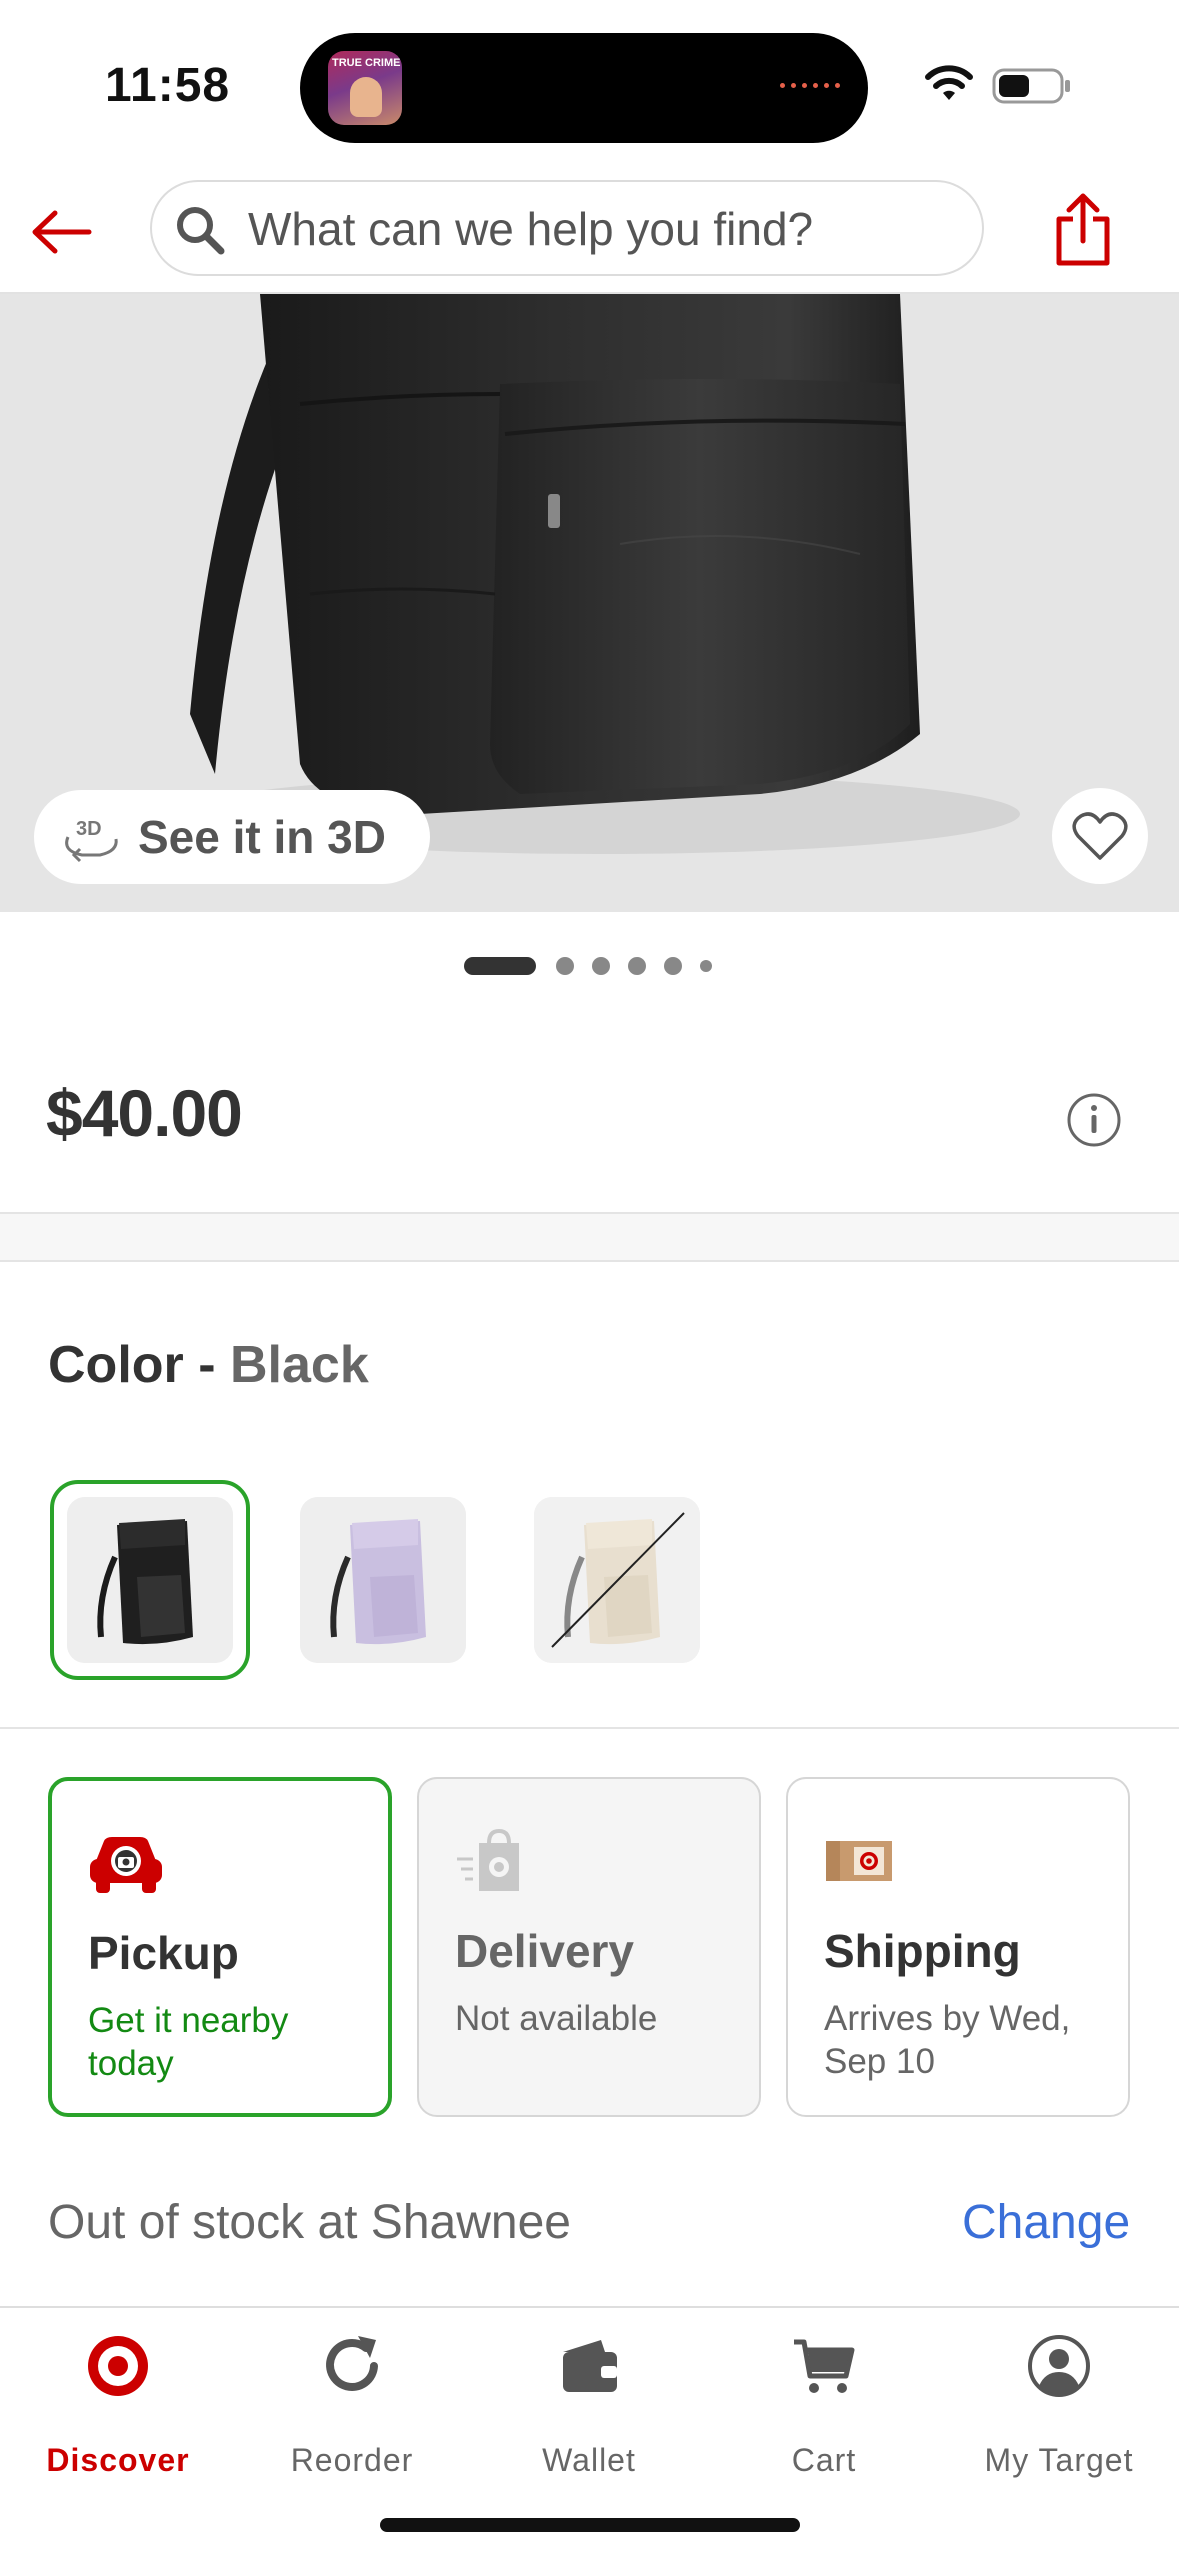 Image resolution: width=1179 pixels, height=2556 pixels. What do you see at coordinates (590, 2525) in the screenshot?
I see `home-indicator` at bounding box center [590, 2525].